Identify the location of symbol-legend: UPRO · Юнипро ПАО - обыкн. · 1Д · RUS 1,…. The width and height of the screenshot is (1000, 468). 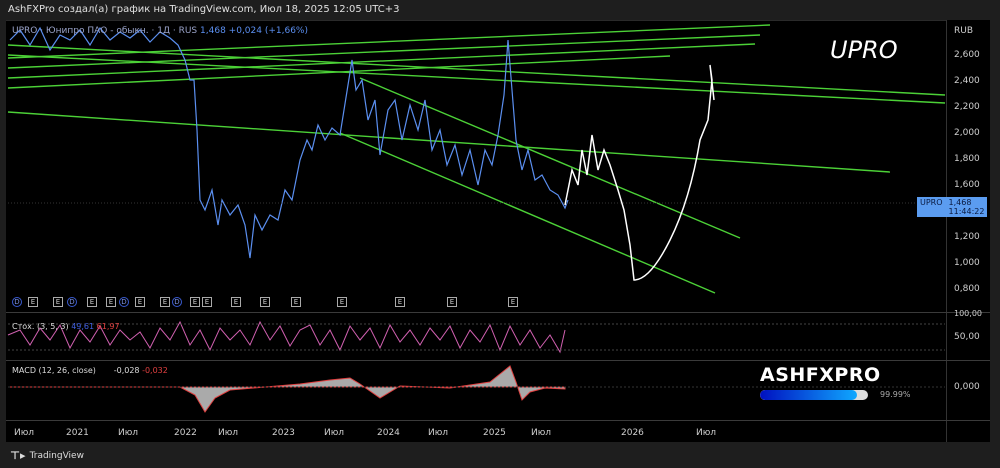
(160, 31).